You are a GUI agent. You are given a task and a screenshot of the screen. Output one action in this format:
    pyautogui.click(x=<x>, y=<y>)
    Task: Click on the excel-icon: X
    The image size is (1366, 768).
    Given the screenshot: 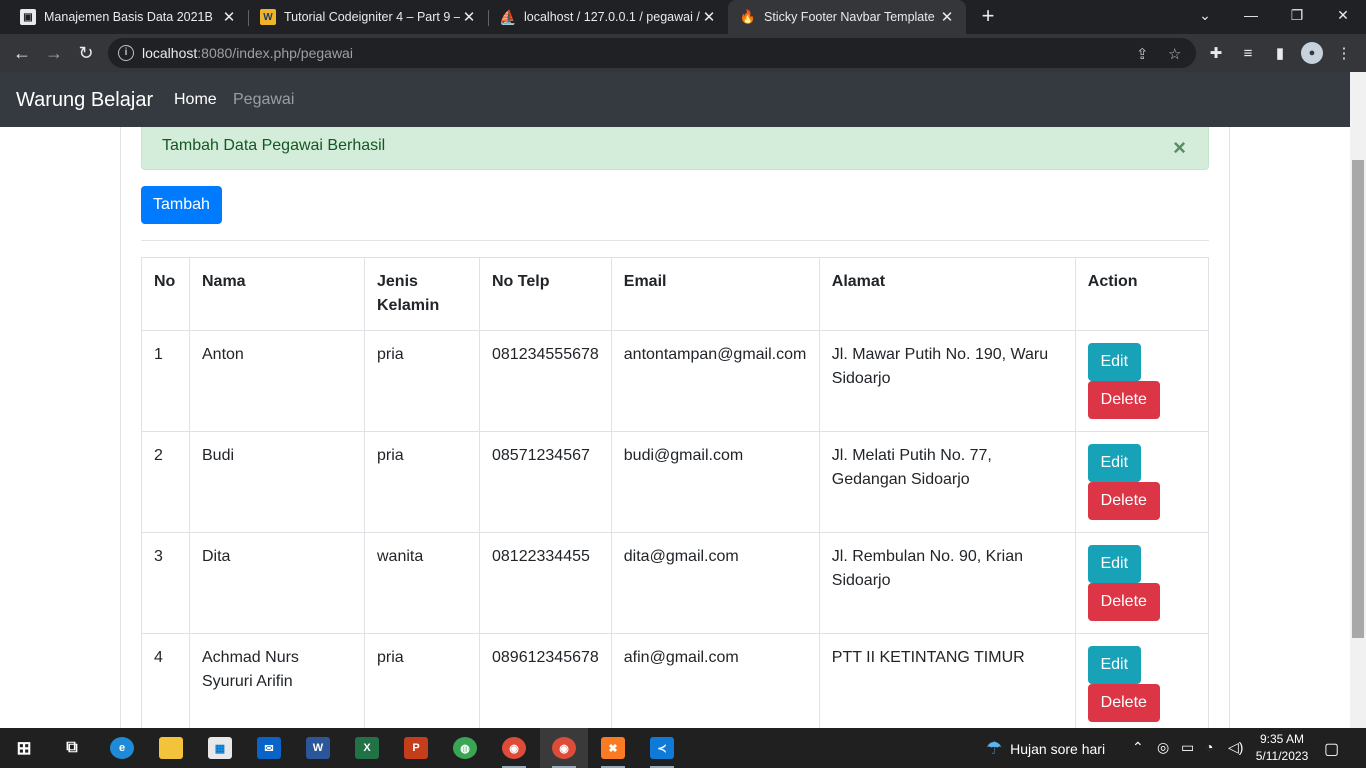 What is the action you would take?
    pyautogui.click(x=367, y=748)
    